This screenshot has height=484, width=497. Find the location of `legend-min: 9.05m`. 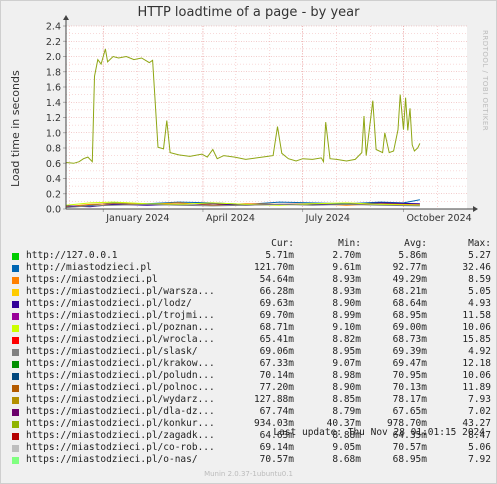

legend-min: 9.05m is located at coordinates (346, 447).